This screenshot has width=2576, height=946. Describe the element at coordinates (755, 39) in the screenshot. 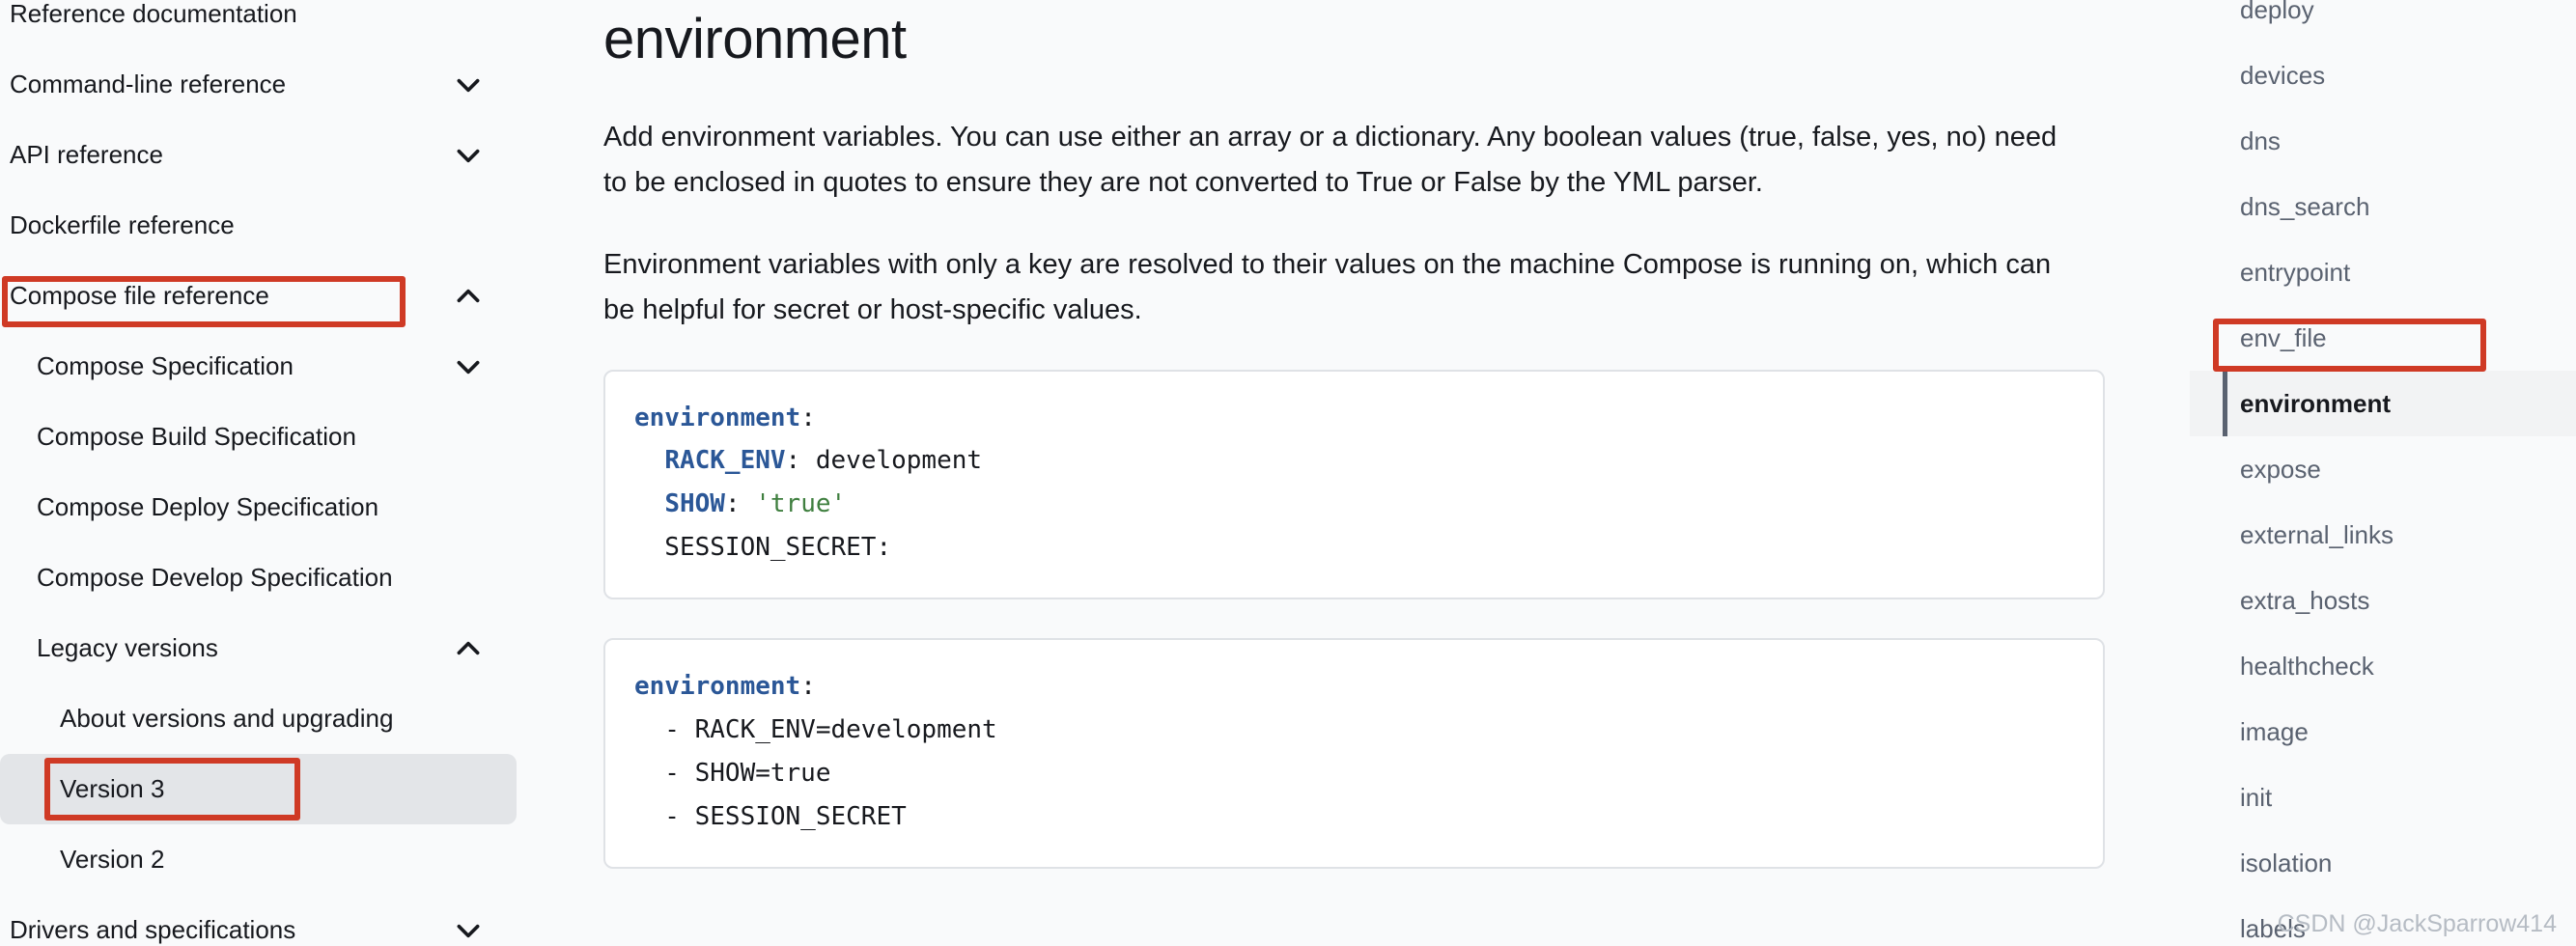

I see `page-title: environment` at that location.